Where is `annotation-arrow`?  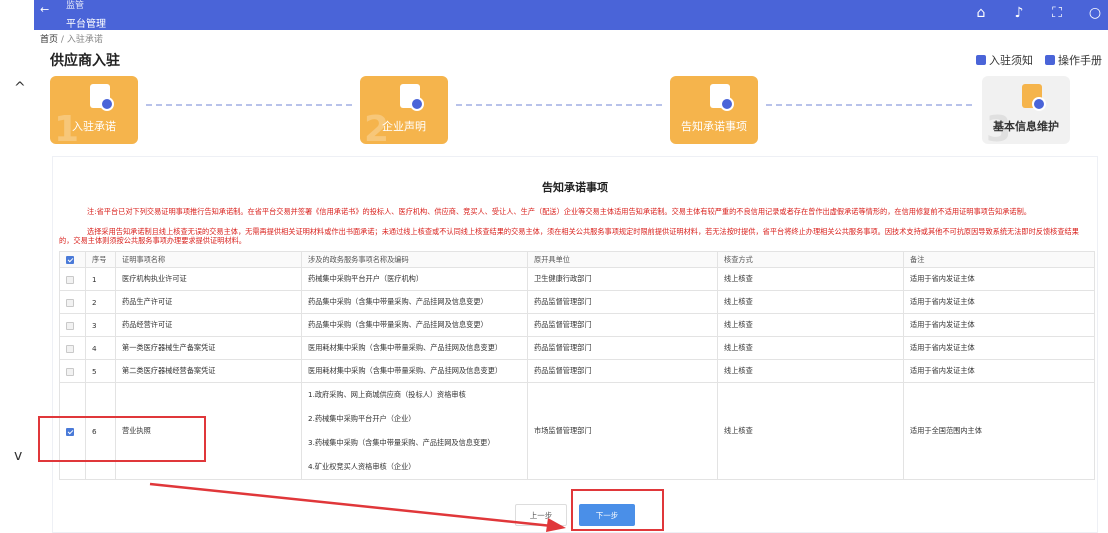
annotation-arrow is located at coordinates (357, 507).